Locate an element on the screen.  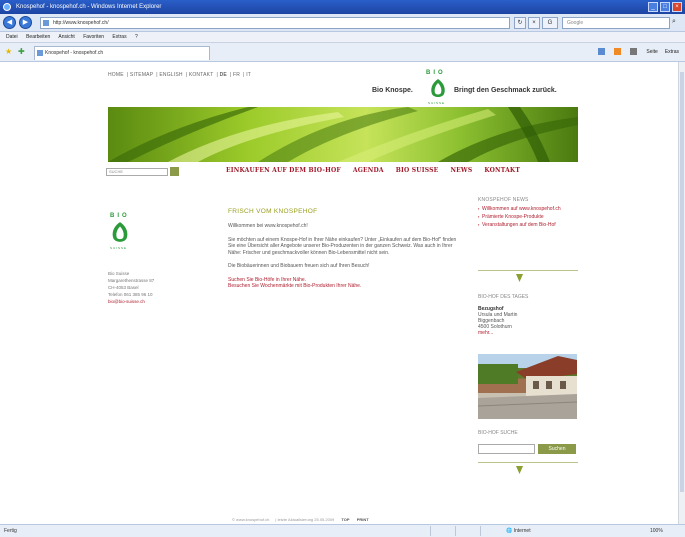
footer-print-link: PRINT is located at coordinates (363, 519).